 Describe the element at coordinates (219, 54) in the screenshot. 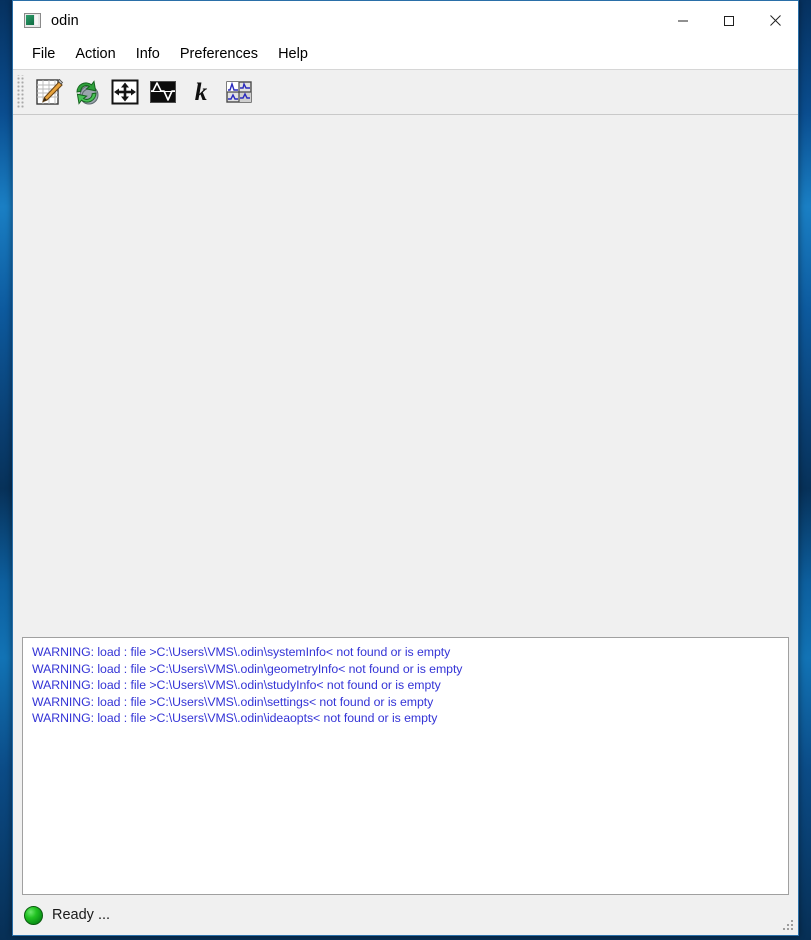

I see `menu-item-preferences: Preferences` at that location.